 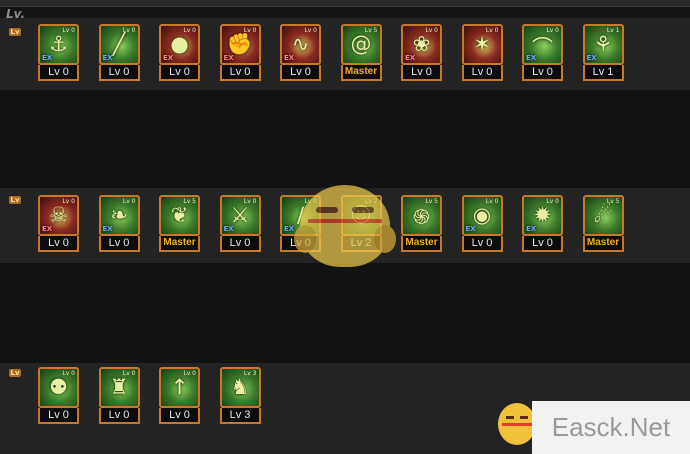 I want to click on vortex-skill-icon: ☄ Lv 5, so click(x=603, y=215).